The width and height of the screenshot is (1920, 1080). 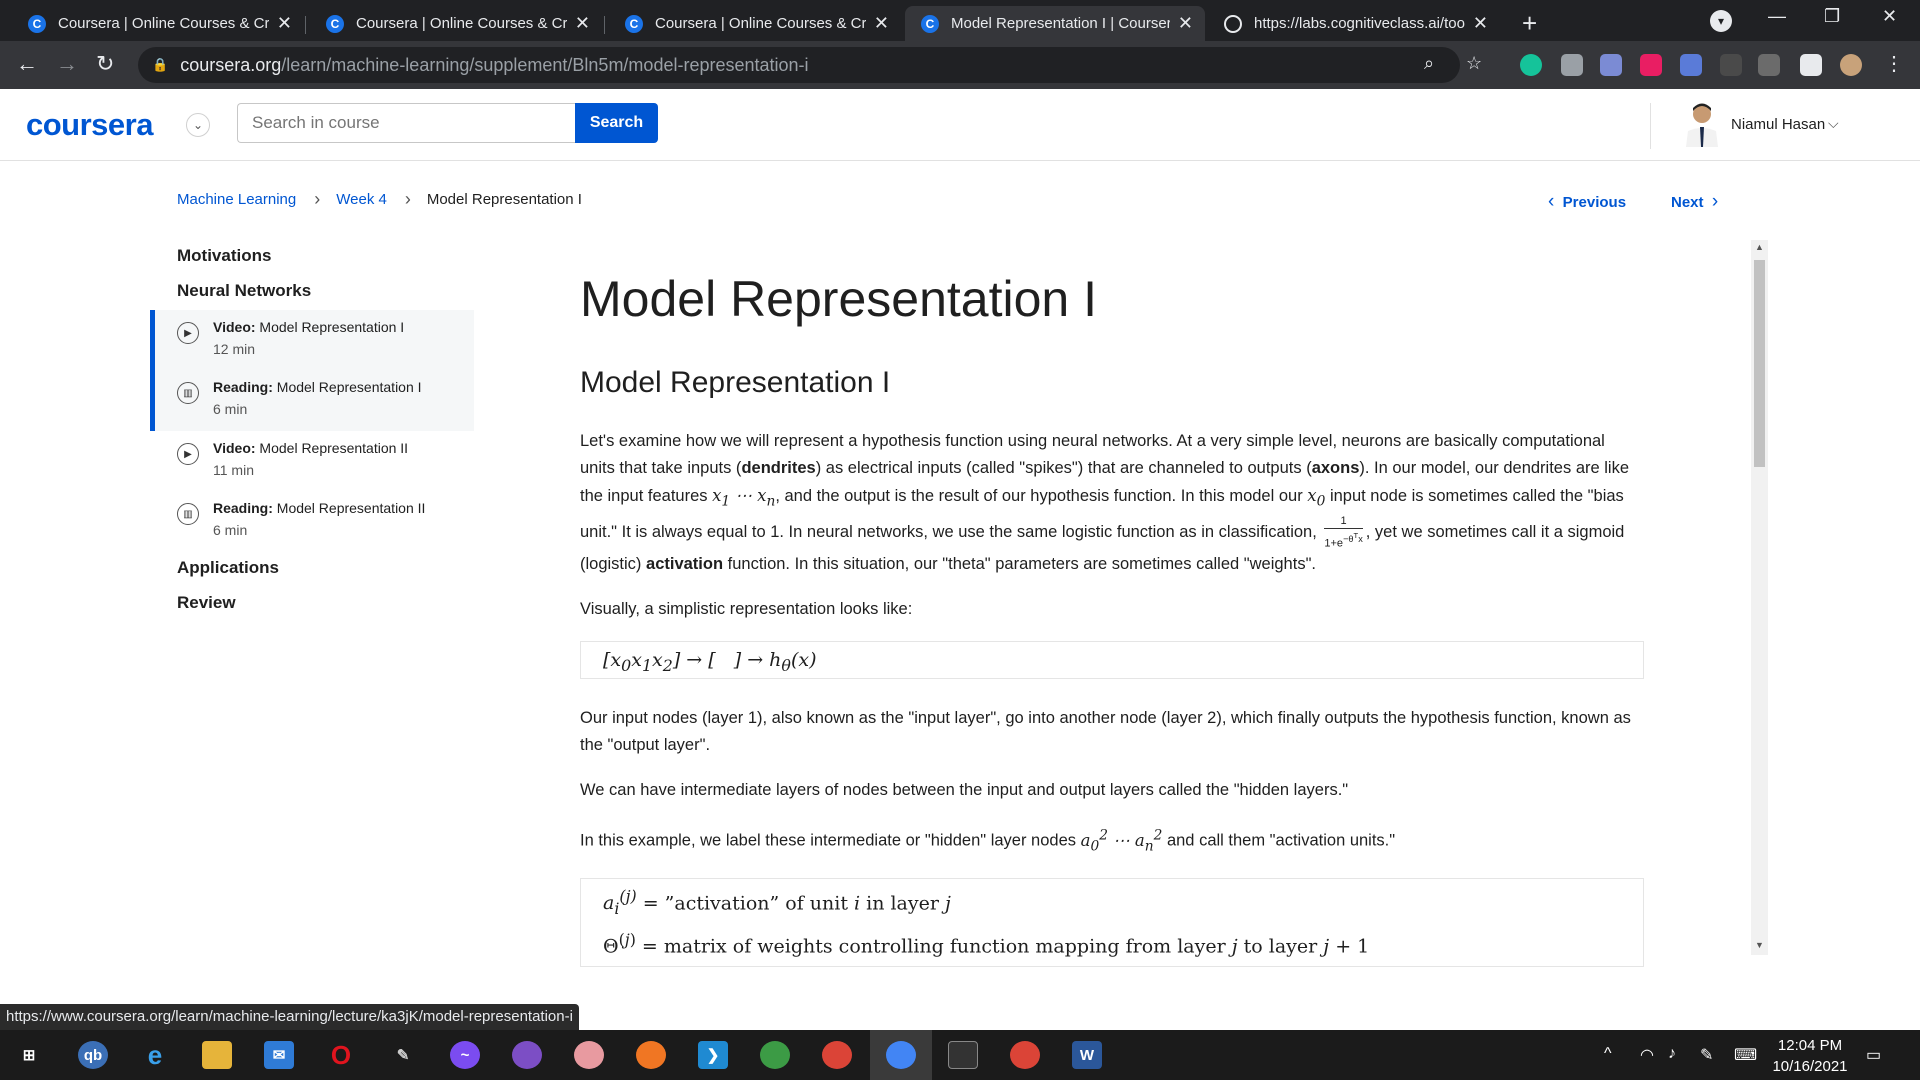 I want to click on word-icon: W, so click(x=1087, y=1055).